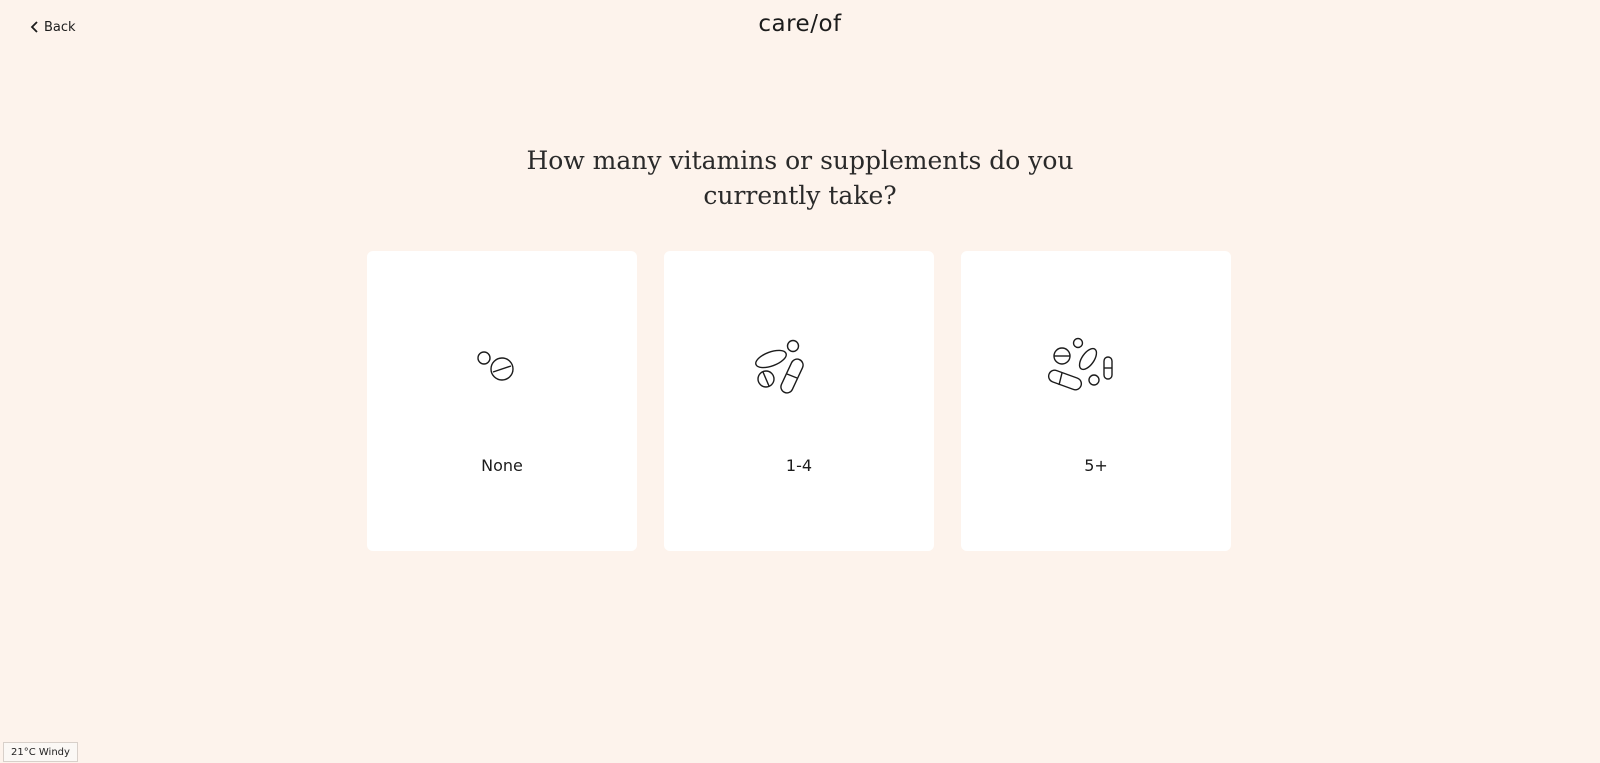 The image size is (1600, 763). What do you see at coordinates (800, 24) in the screenshot?
I see `careof-logo: care/of` at bounding box center [800, 24].